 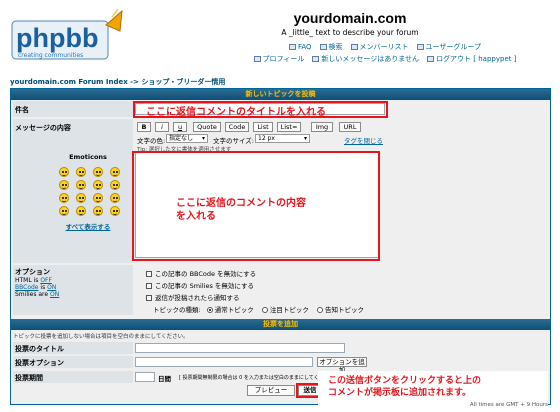 What do you see at coordinates (101, 337) in the screenshot?
I see `poll-note: トピックに投票を追加しない場合は項目を空白のままにしてください。` at bounding box center [101, 337].